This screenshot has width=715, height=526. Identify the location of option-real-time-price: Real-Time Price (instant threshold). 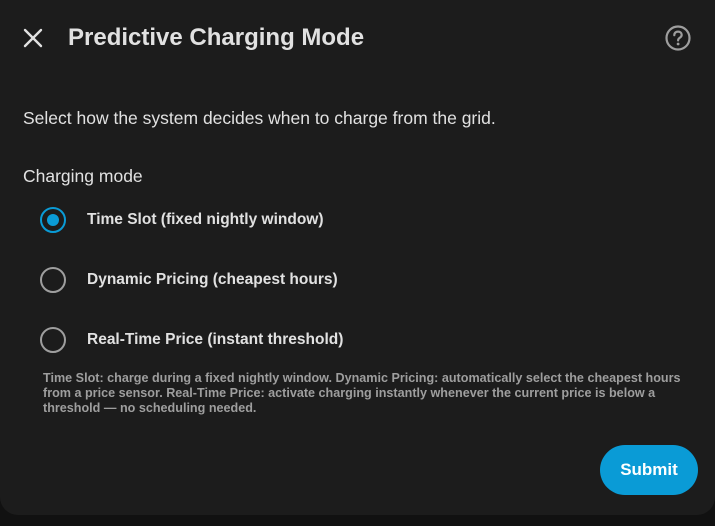
(280, 340).